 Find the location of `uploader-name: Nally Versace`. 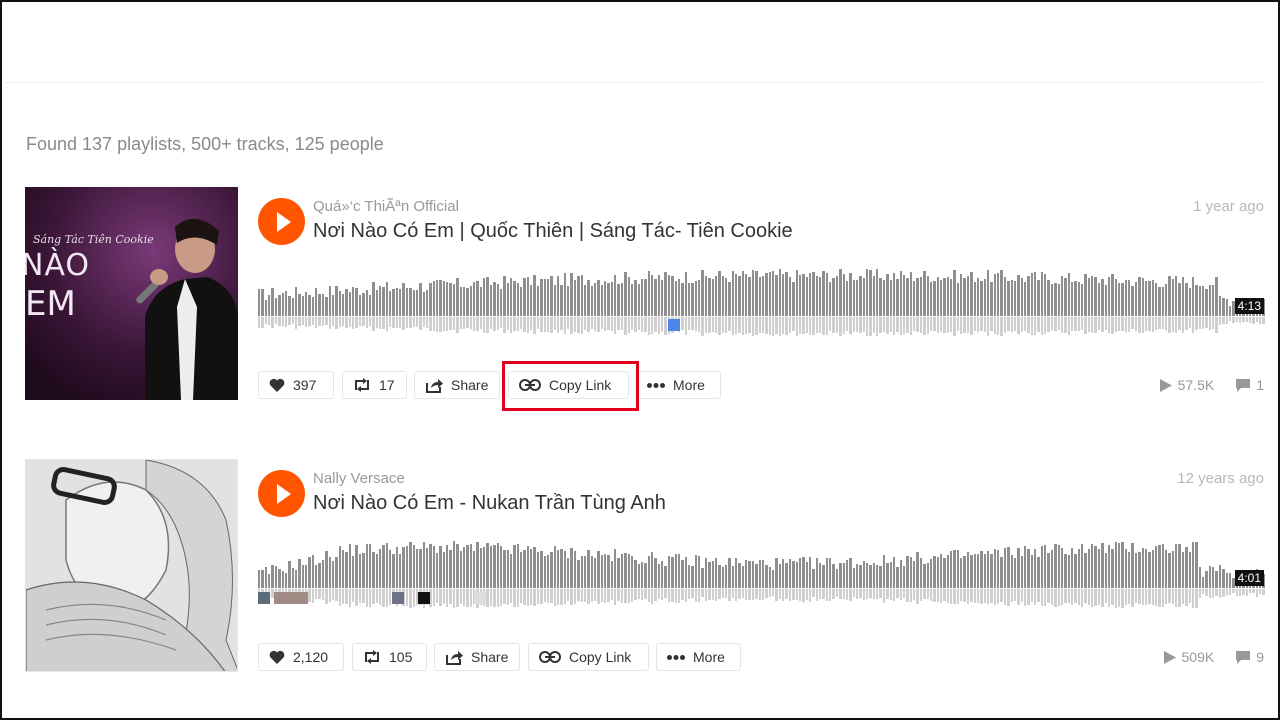

uploader-name: Nally Versace is located at coordinates (359, 478).